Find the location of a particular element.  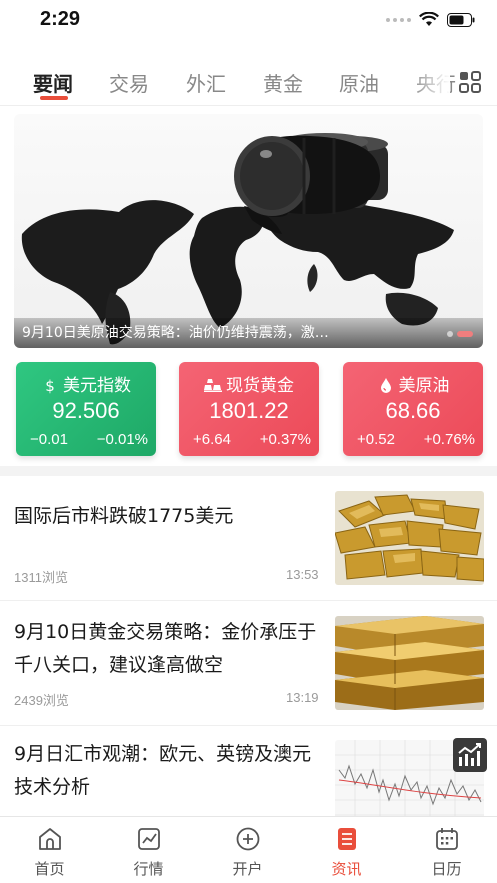

signal-icon is located at coordinates (398, 19).